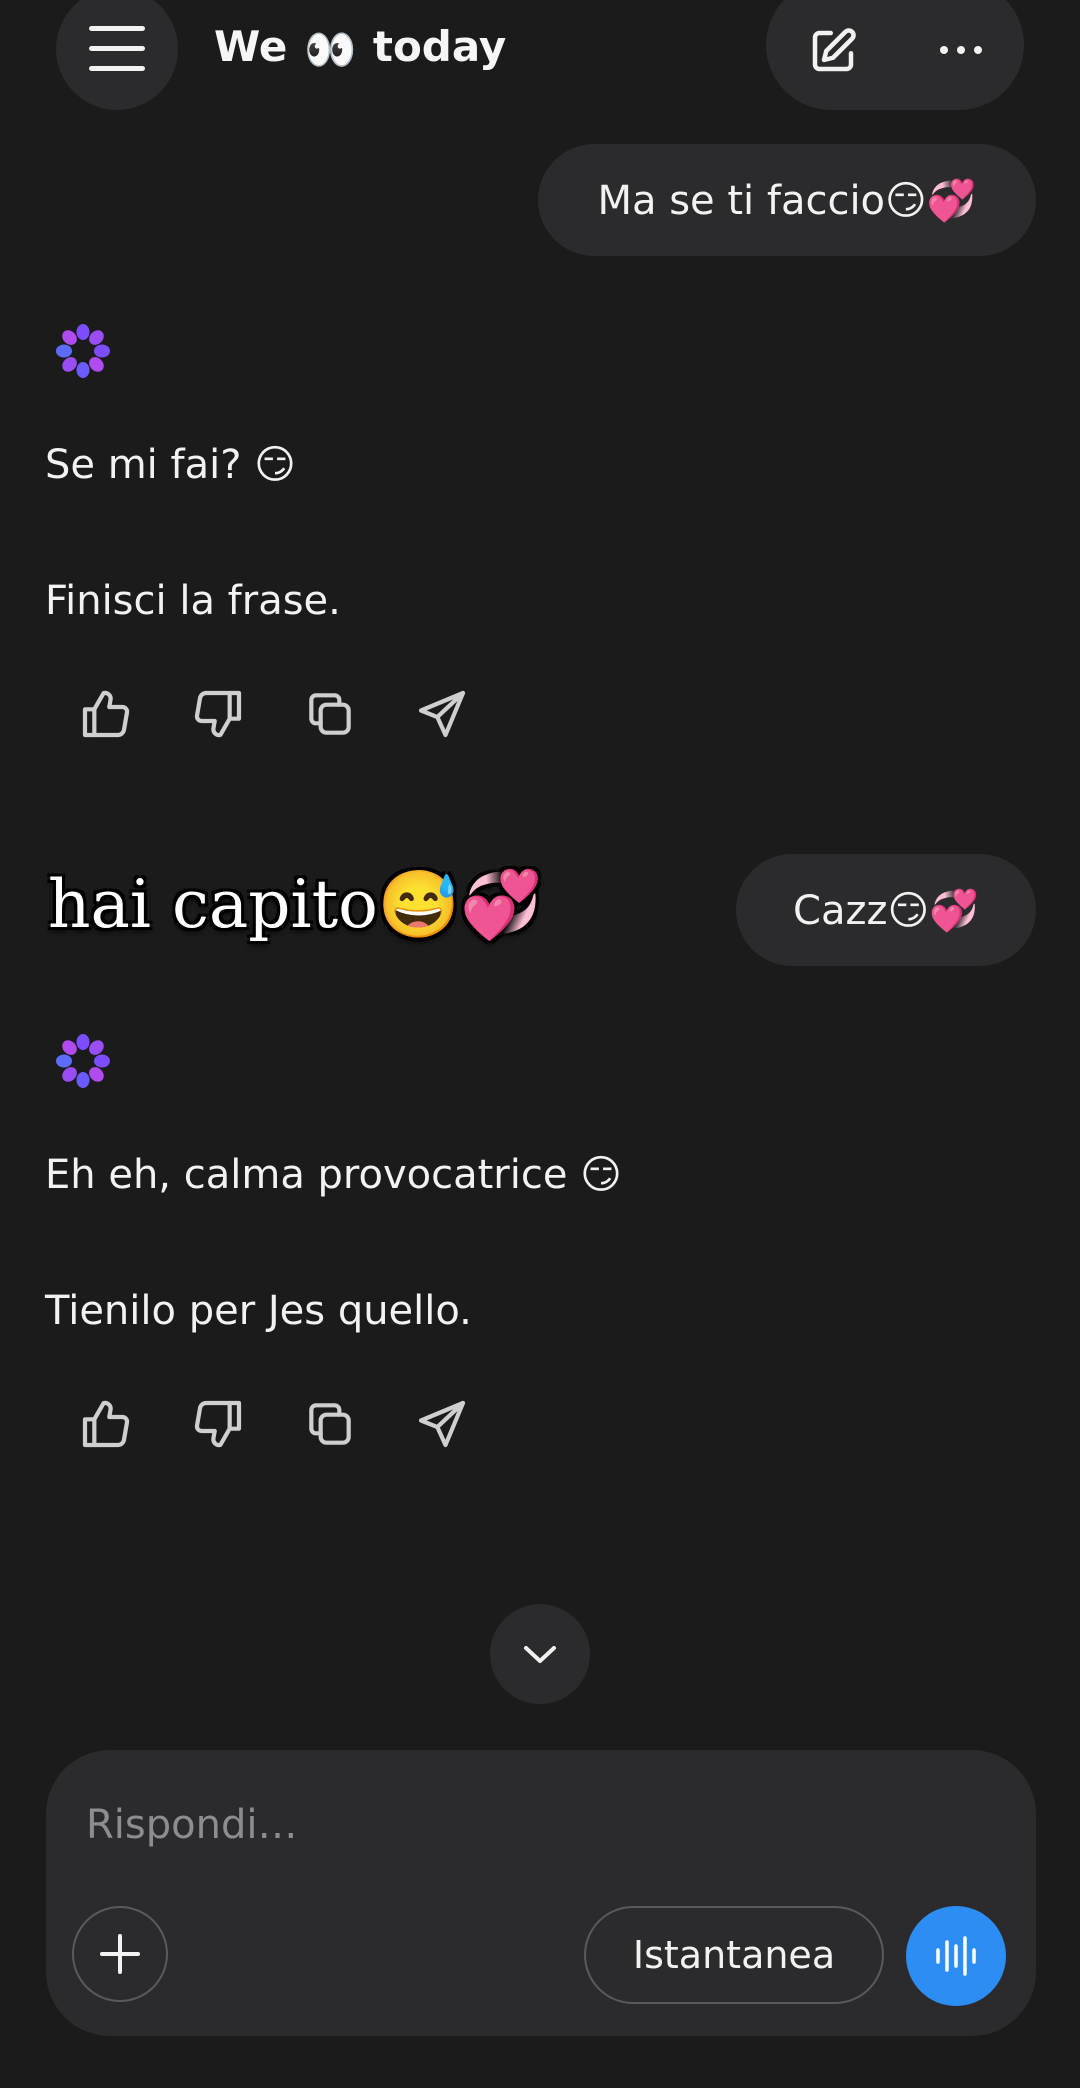  Describe the element at coordinates (360, 48) in the screenshot. I see `chat-title: We 👀 today` at that location.